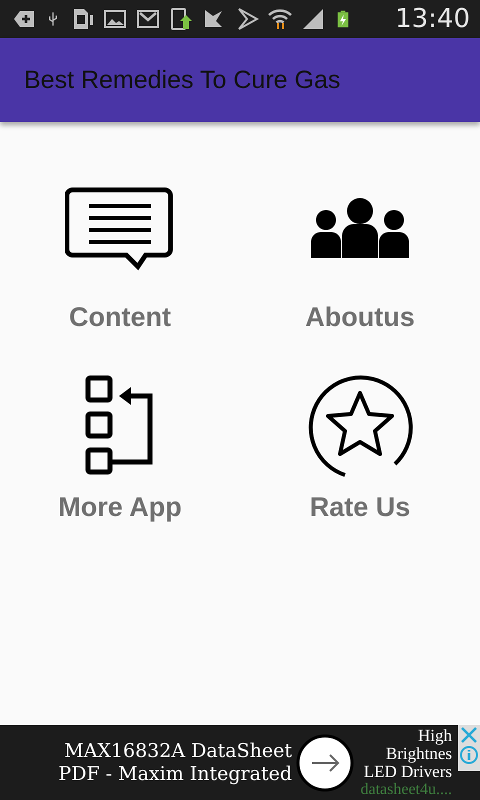 The width and height of the screenshot is (480, 800). What do you see at coordinates (360, 317) in the screenshot?
I see `menu-label: Aboutus` at bounding box center [360, 317].